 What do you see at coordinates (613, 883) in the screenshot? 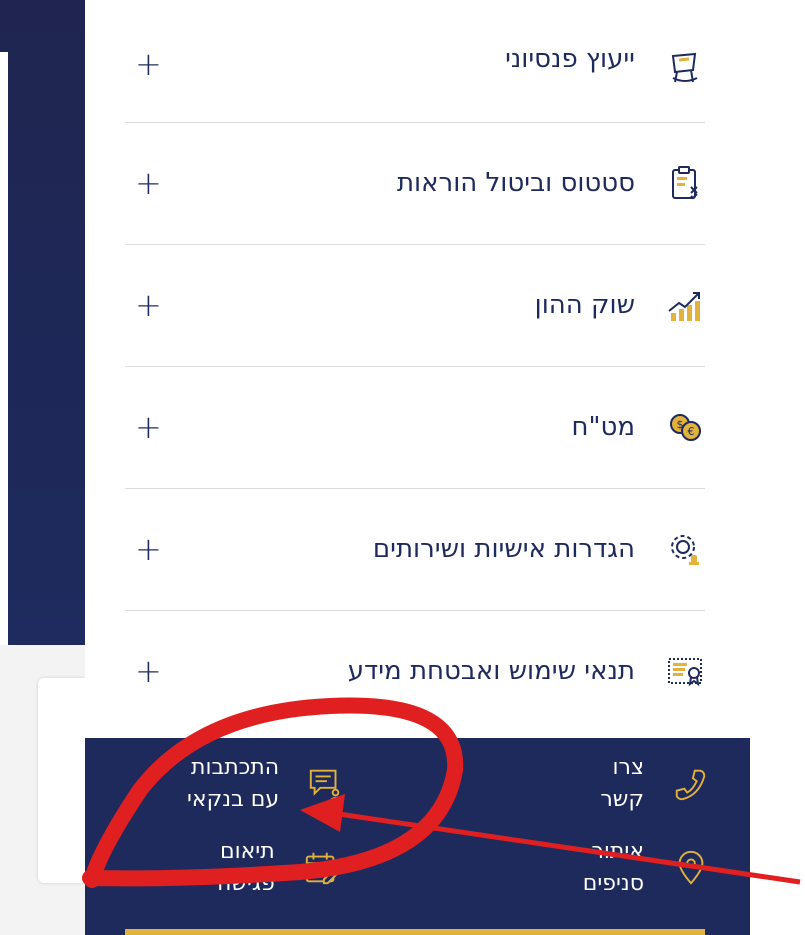
I see `branches-line2: סניפים` at bounding box center [613, 883].